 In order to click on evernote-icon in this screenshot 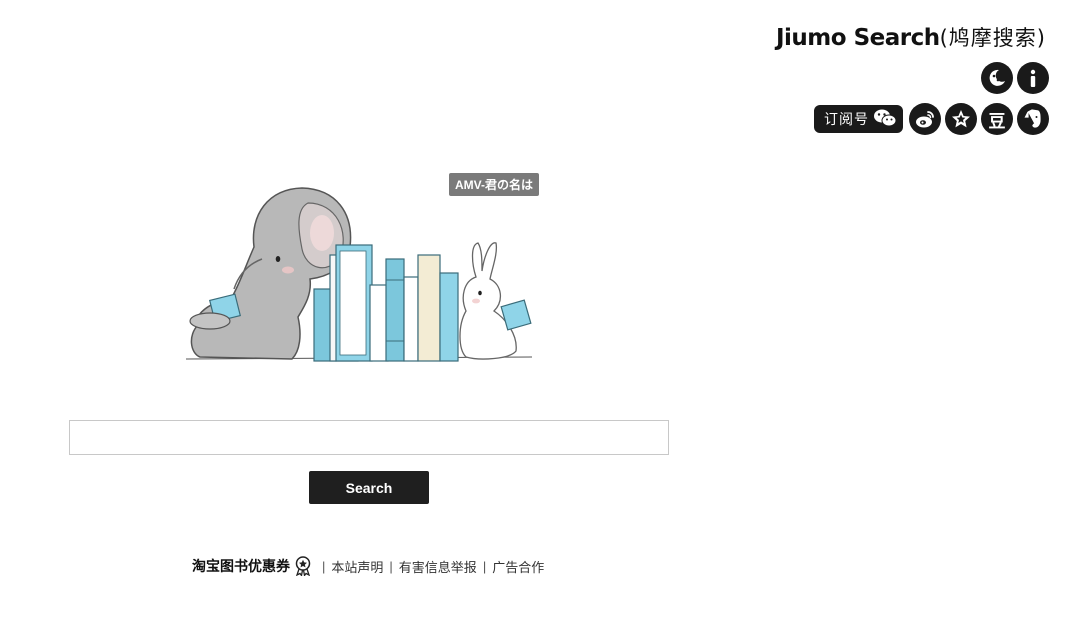, I will do `click(1033, 119)`.